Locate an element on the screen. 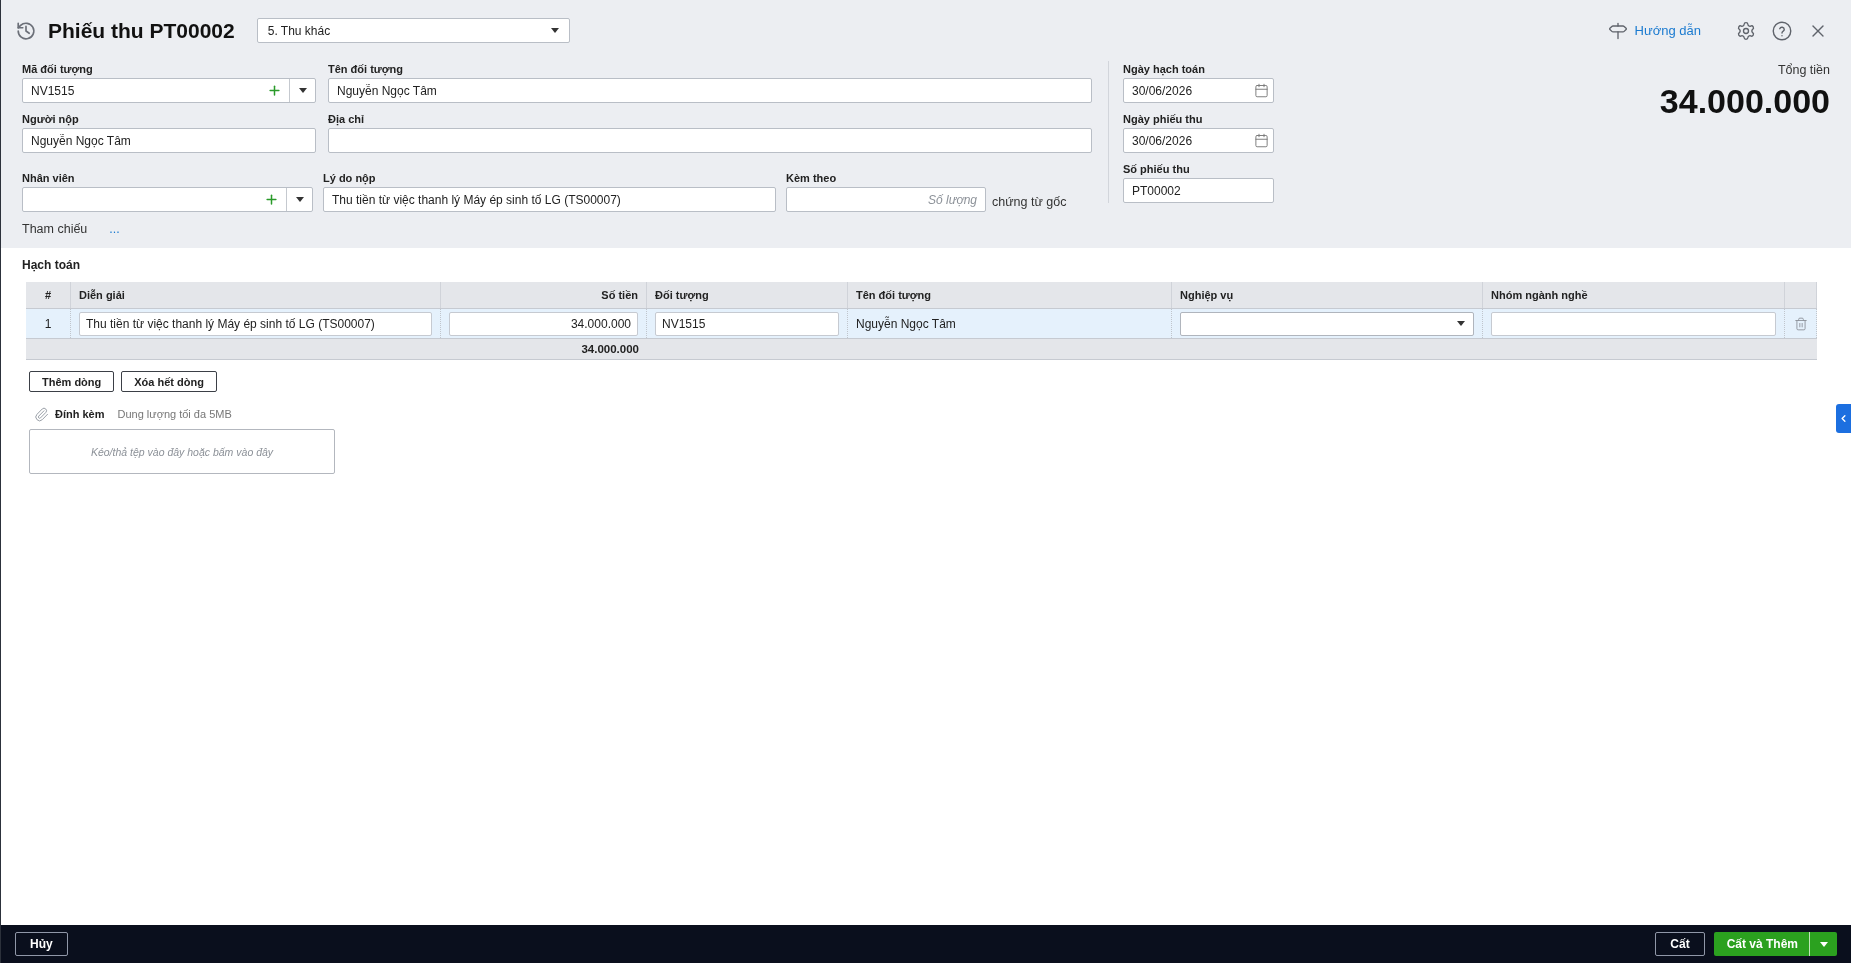  attachment-hint: Dung lượng tối đa 5MB is located at coordinates (174, 414).